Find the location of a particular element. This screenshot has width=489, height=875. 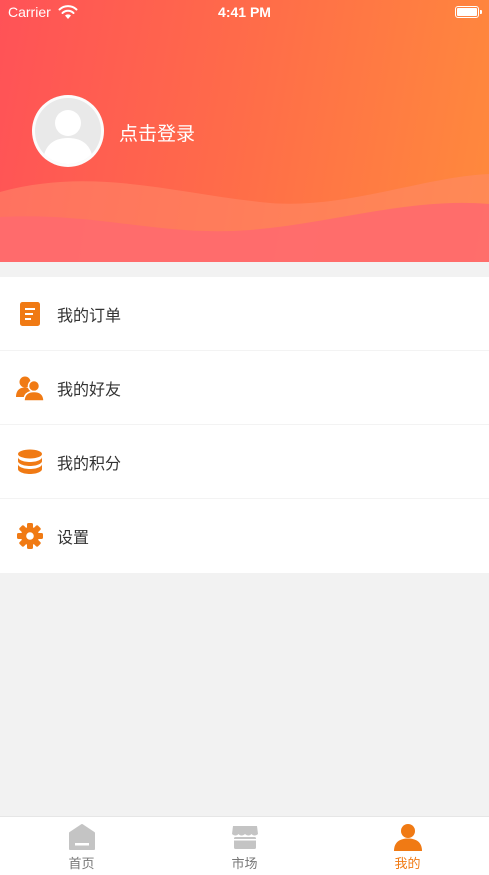

battery-icon is located at coordinates (468, 12).